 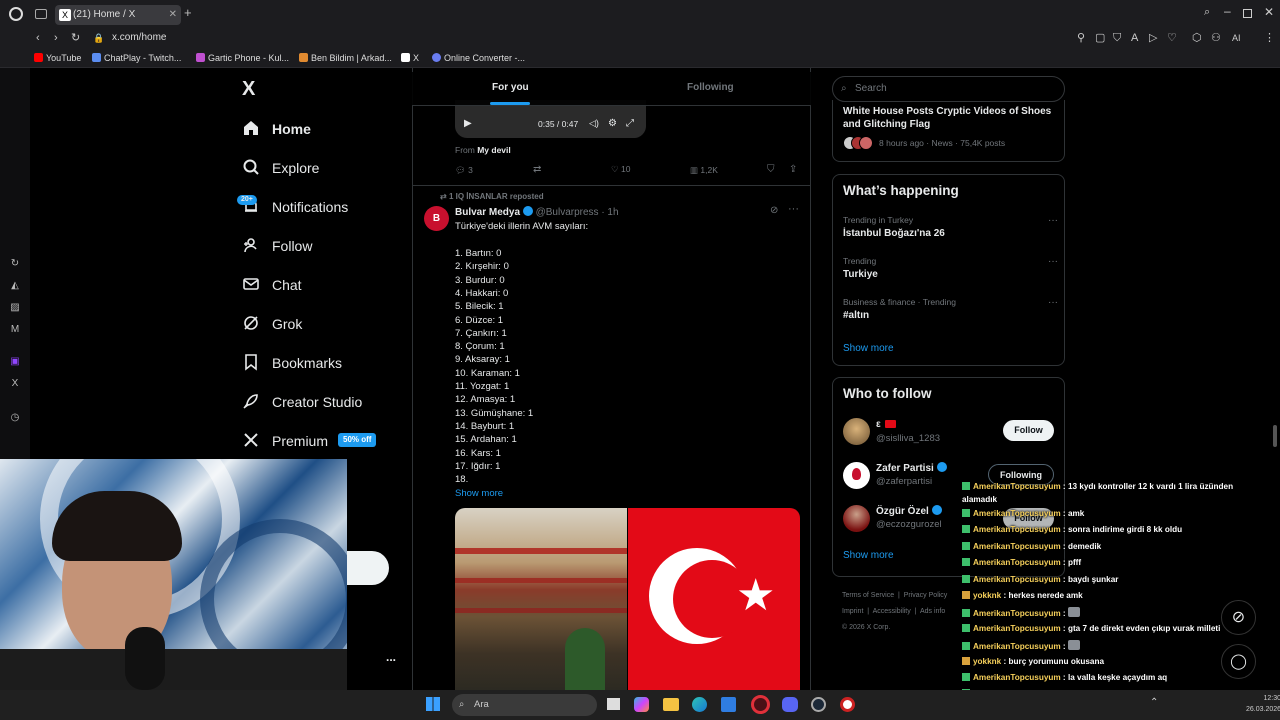 What do you see at coordinates (878, 424) in the screenshot?
I see `suggested-user-name: ε` at bounding box center [878, 424].